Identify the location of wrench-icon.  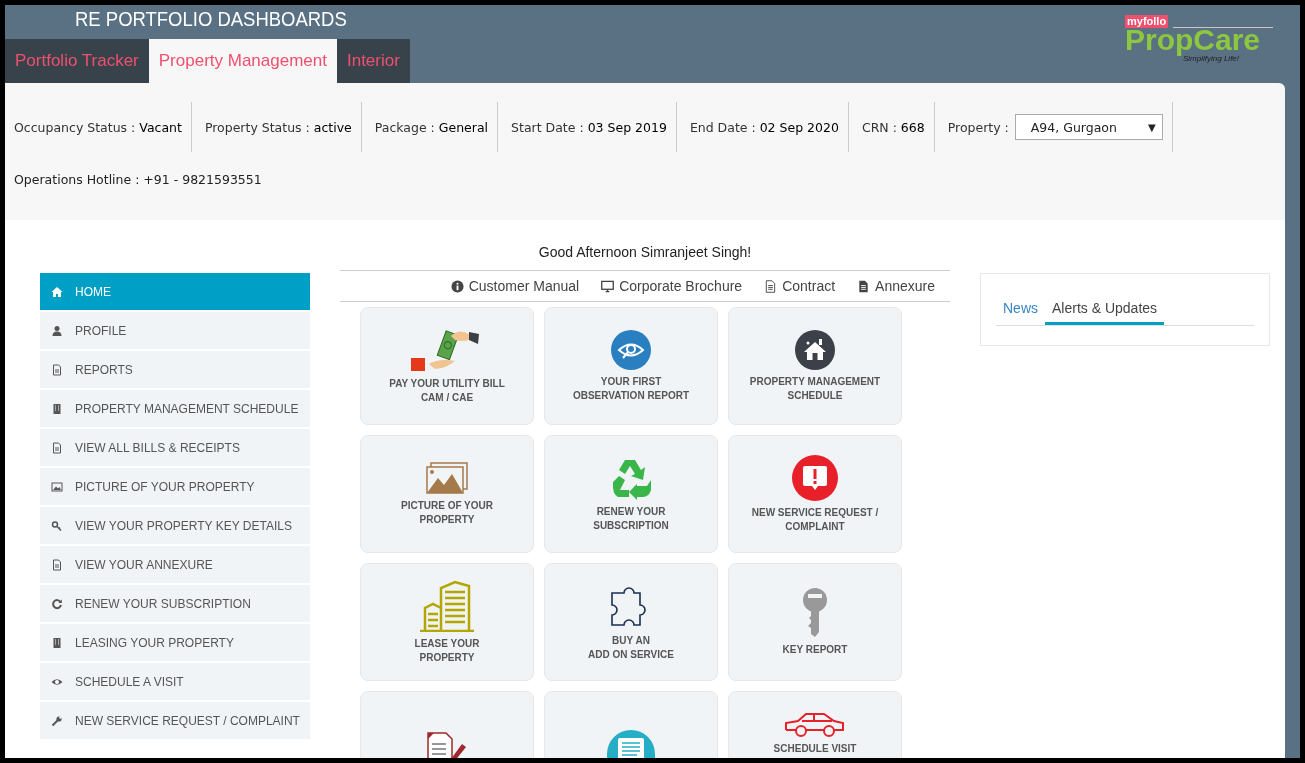
(57, 720).